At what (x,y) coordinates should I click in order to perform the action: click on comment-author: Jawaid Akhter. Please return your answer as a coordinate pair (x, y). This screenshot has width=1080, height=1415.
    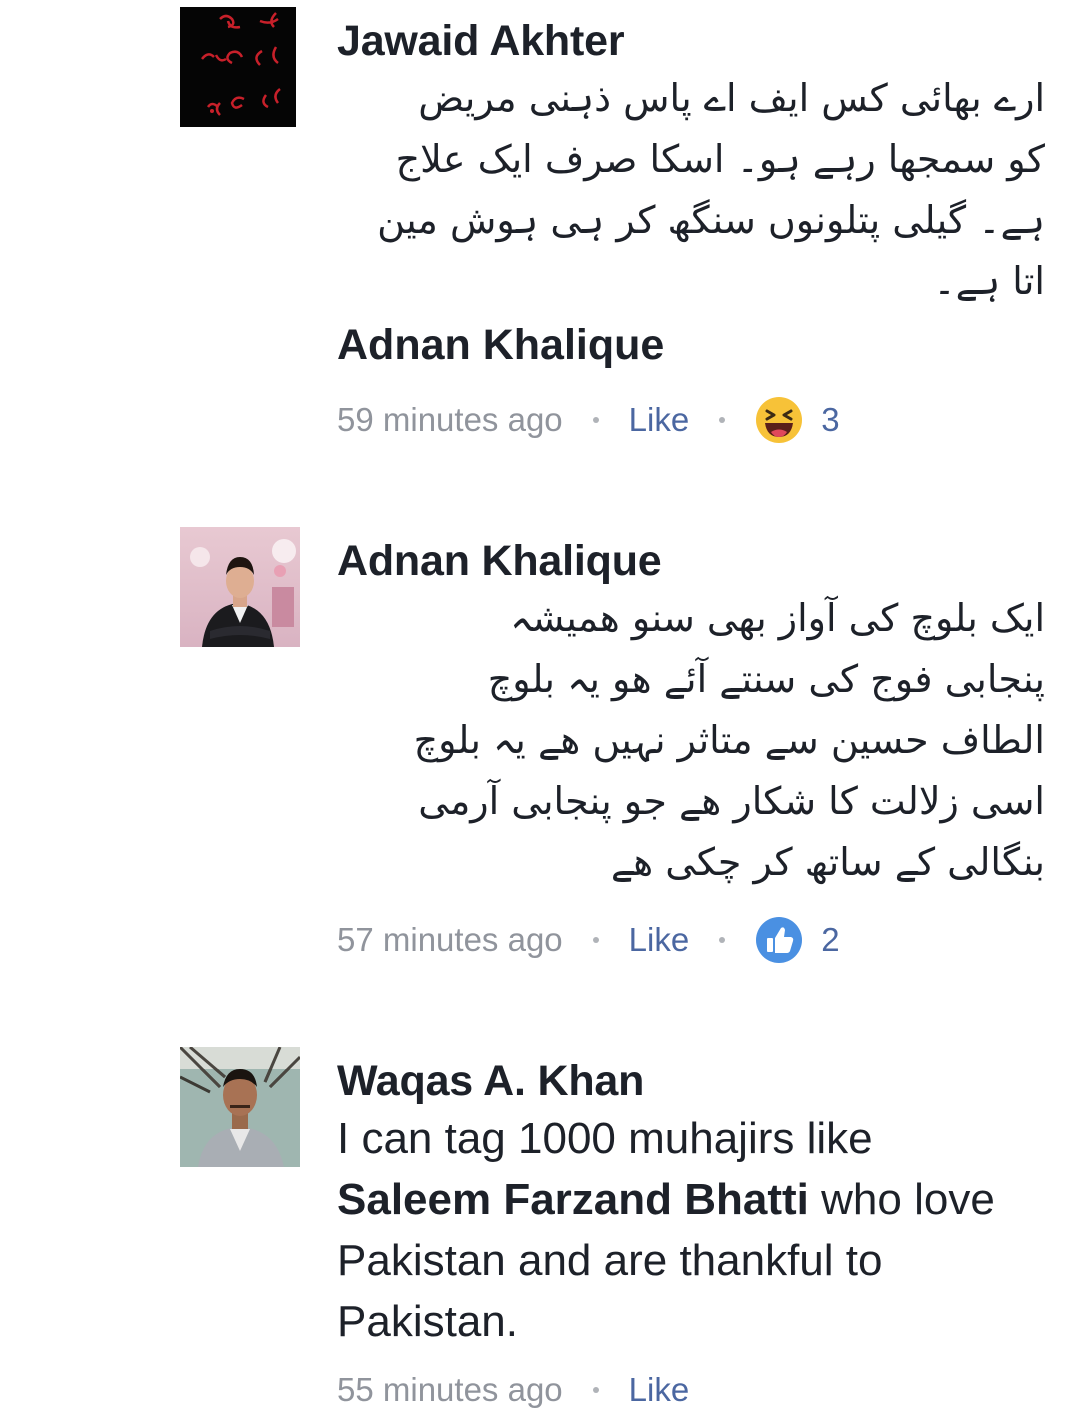
    Looking at the image, I should click on (691, 41).